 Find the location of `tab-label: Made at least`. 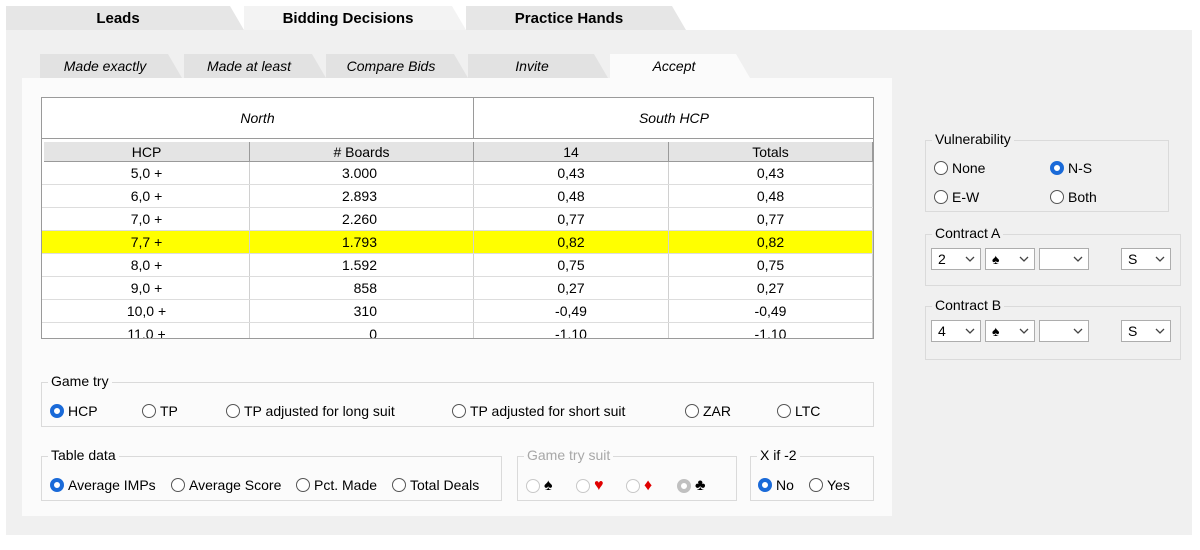

tab-label: Made at least is located at coordinates (249, 66).